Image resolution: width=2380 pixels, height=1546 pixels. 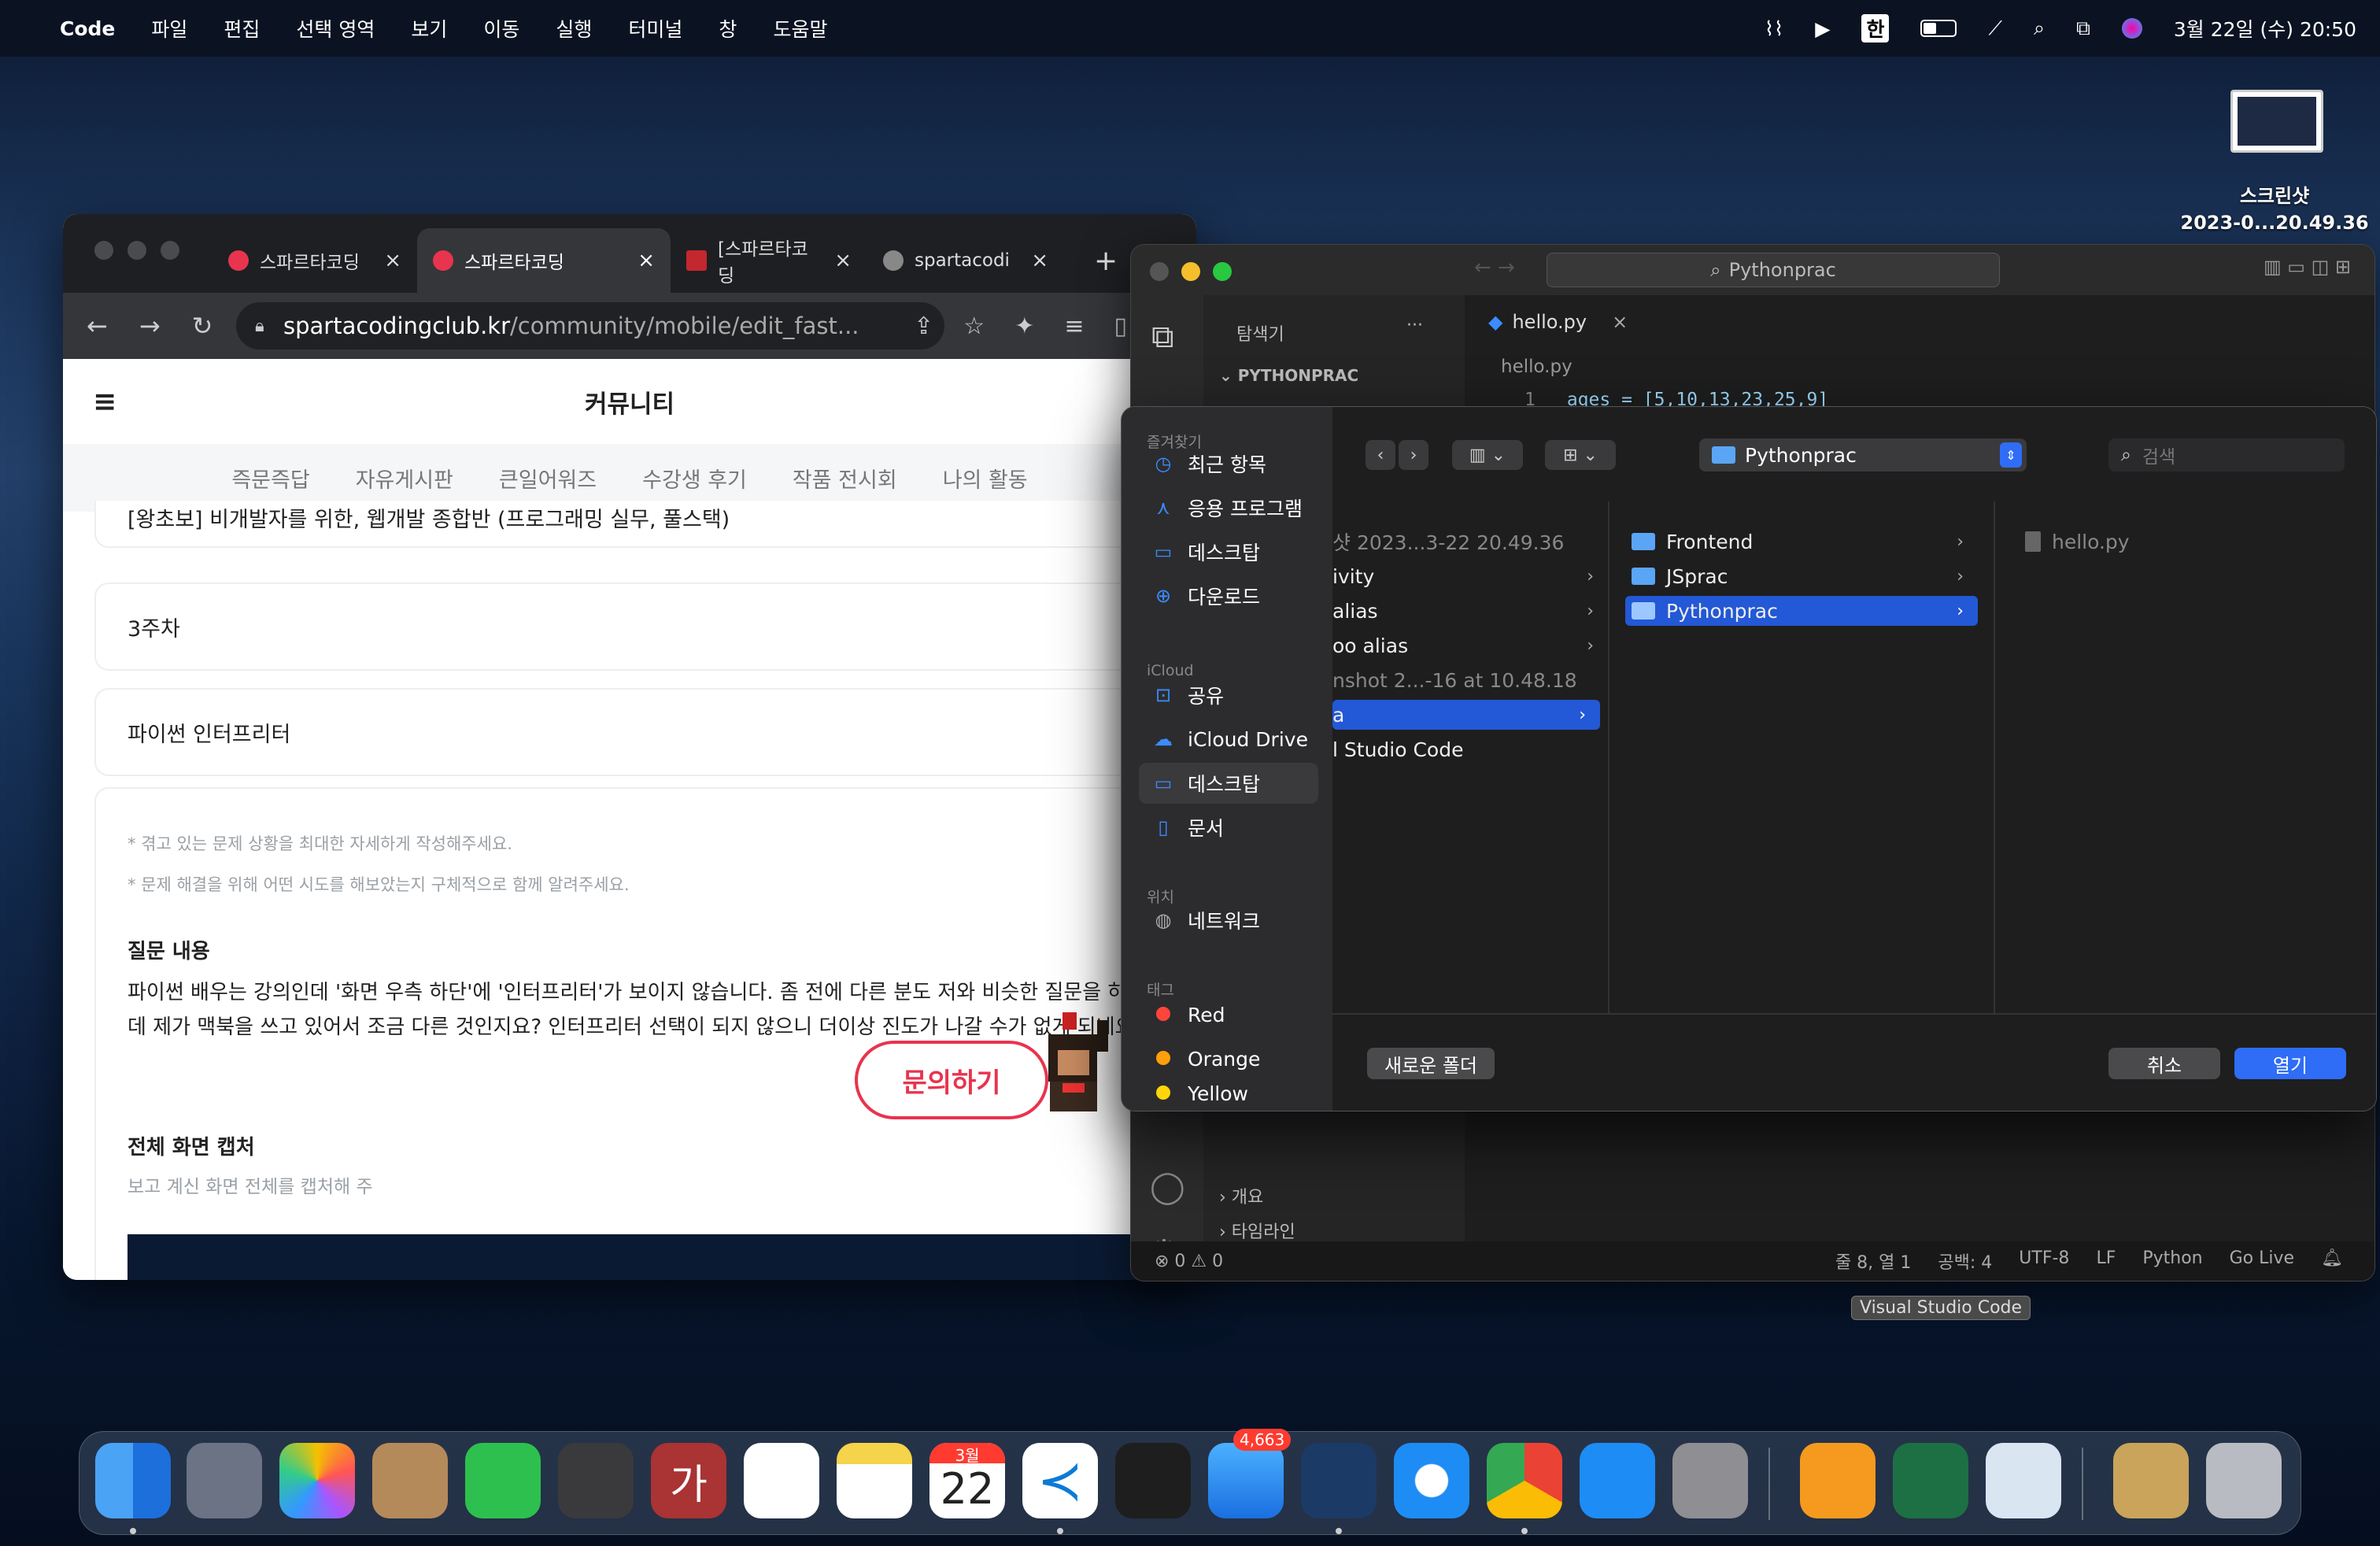 I want to click on category-free-board: 자유게시판, so click(x=404, y=478).